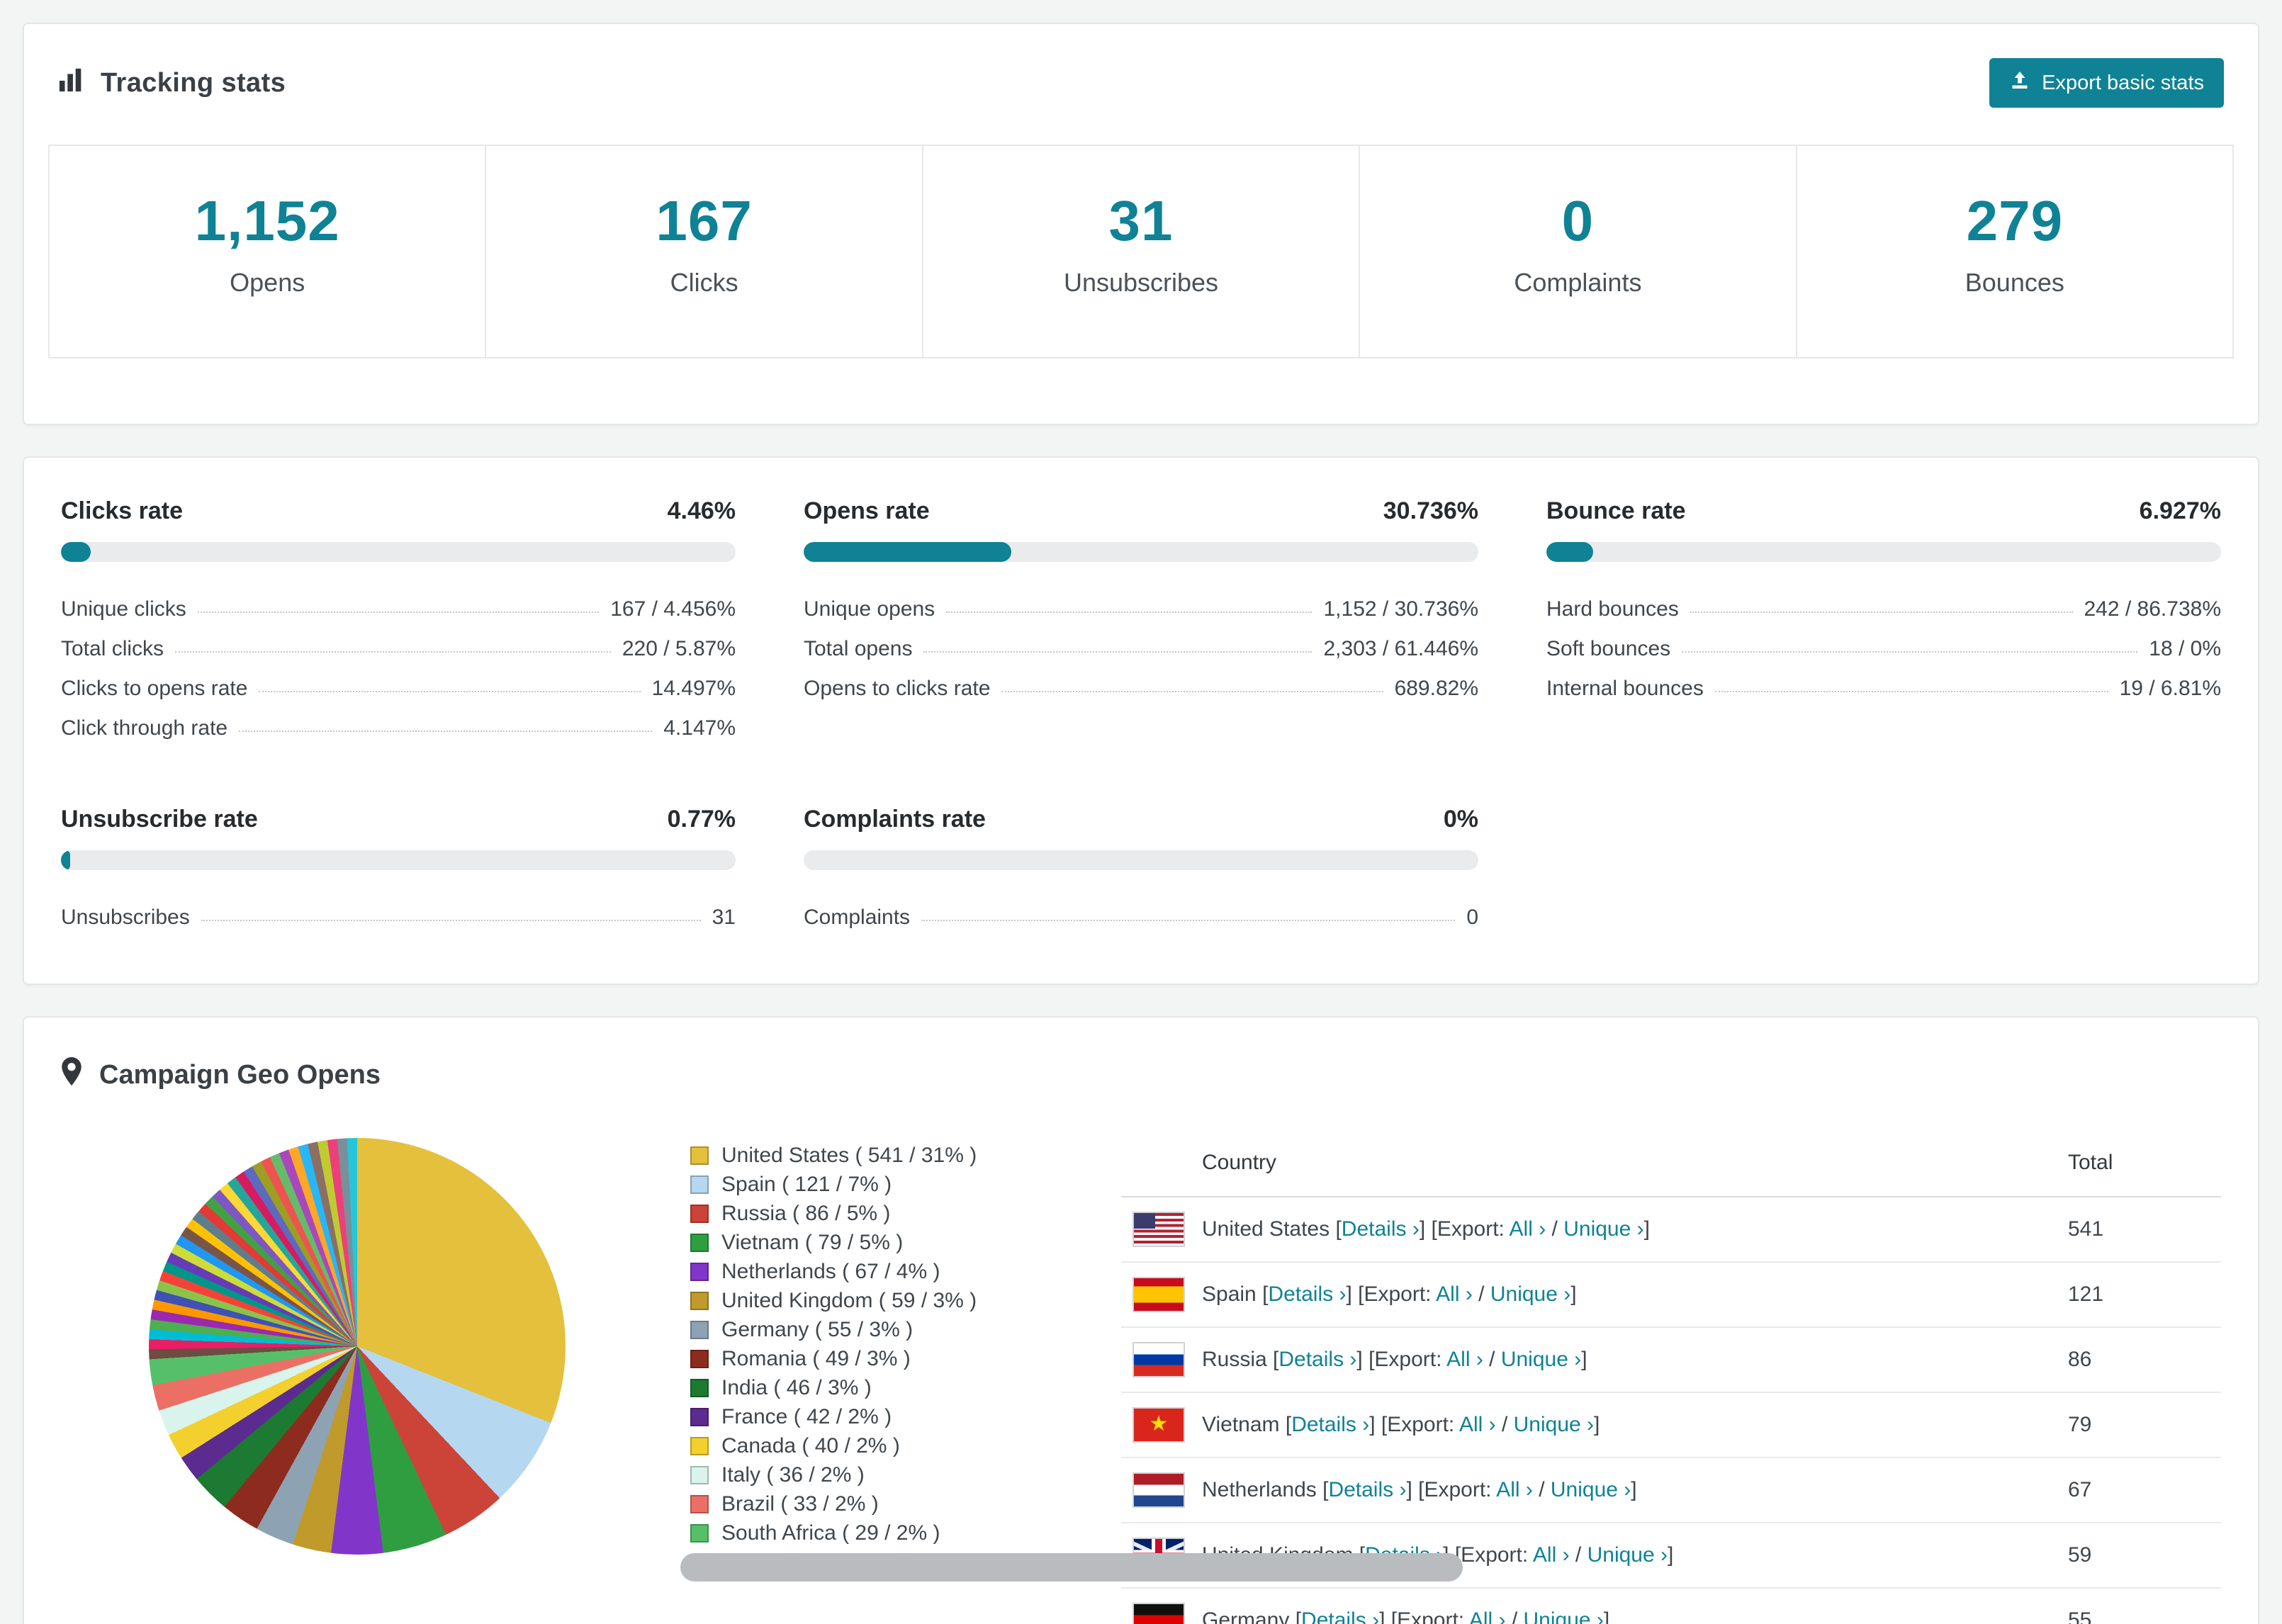  I want to click on export-basic-stats-button: Export basic stats, so click(2106, 83).